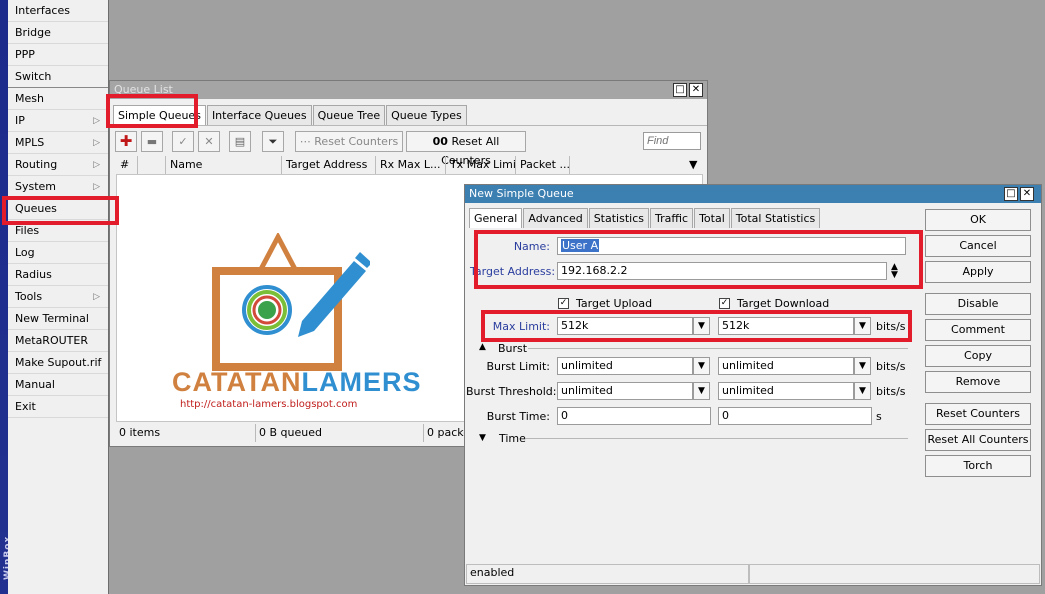 The height and width of the screenshot is (594, 1045). Describe the element at coordinates (978, 356) in the screenshot. I see `copy-button: Copy` at that location.